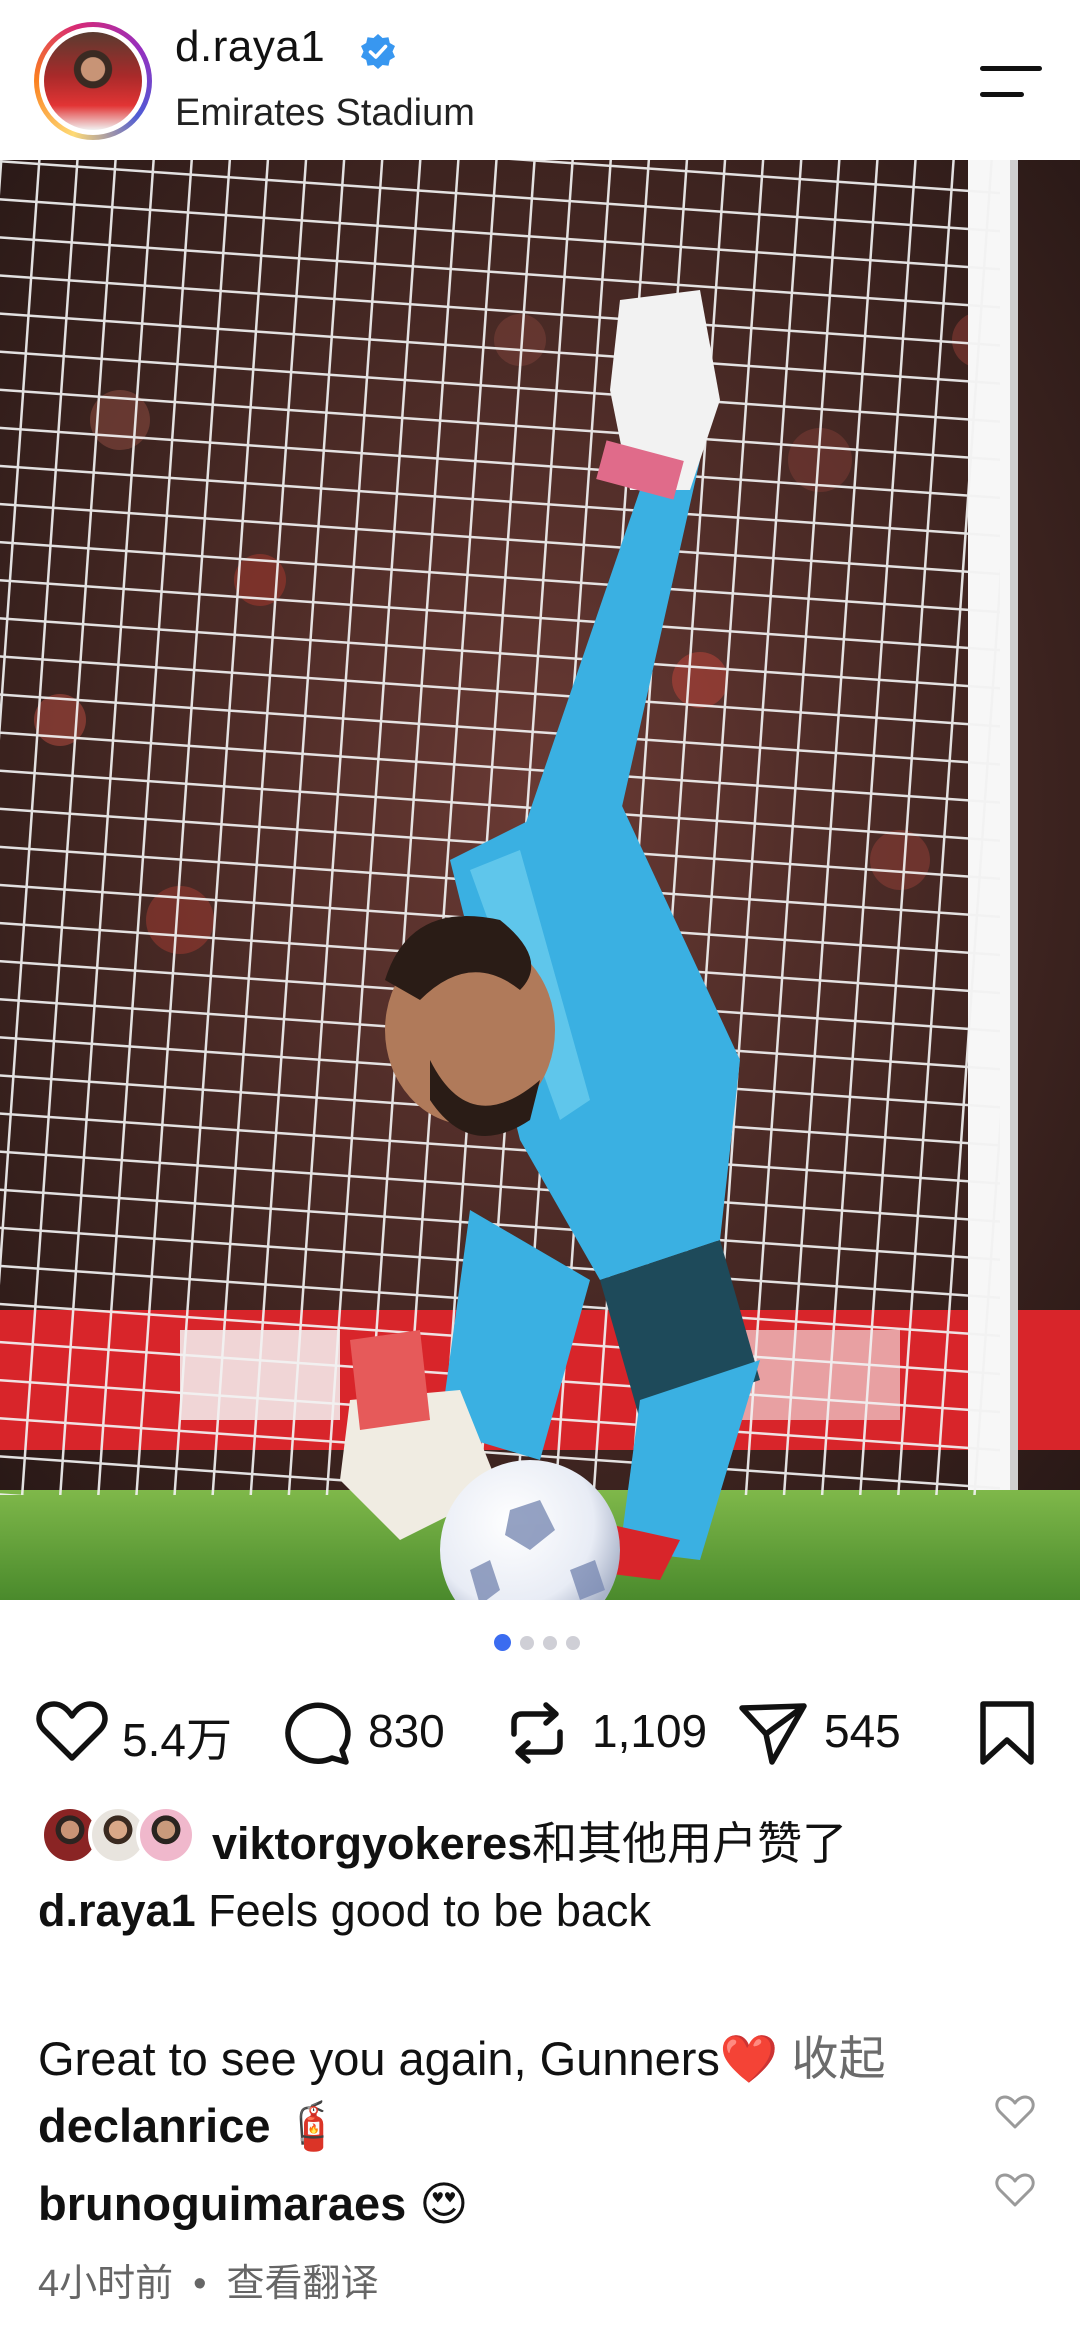  I want to click on liked-by-row: viktorgyokeres和其他用户赞了, so click(540, 1837).